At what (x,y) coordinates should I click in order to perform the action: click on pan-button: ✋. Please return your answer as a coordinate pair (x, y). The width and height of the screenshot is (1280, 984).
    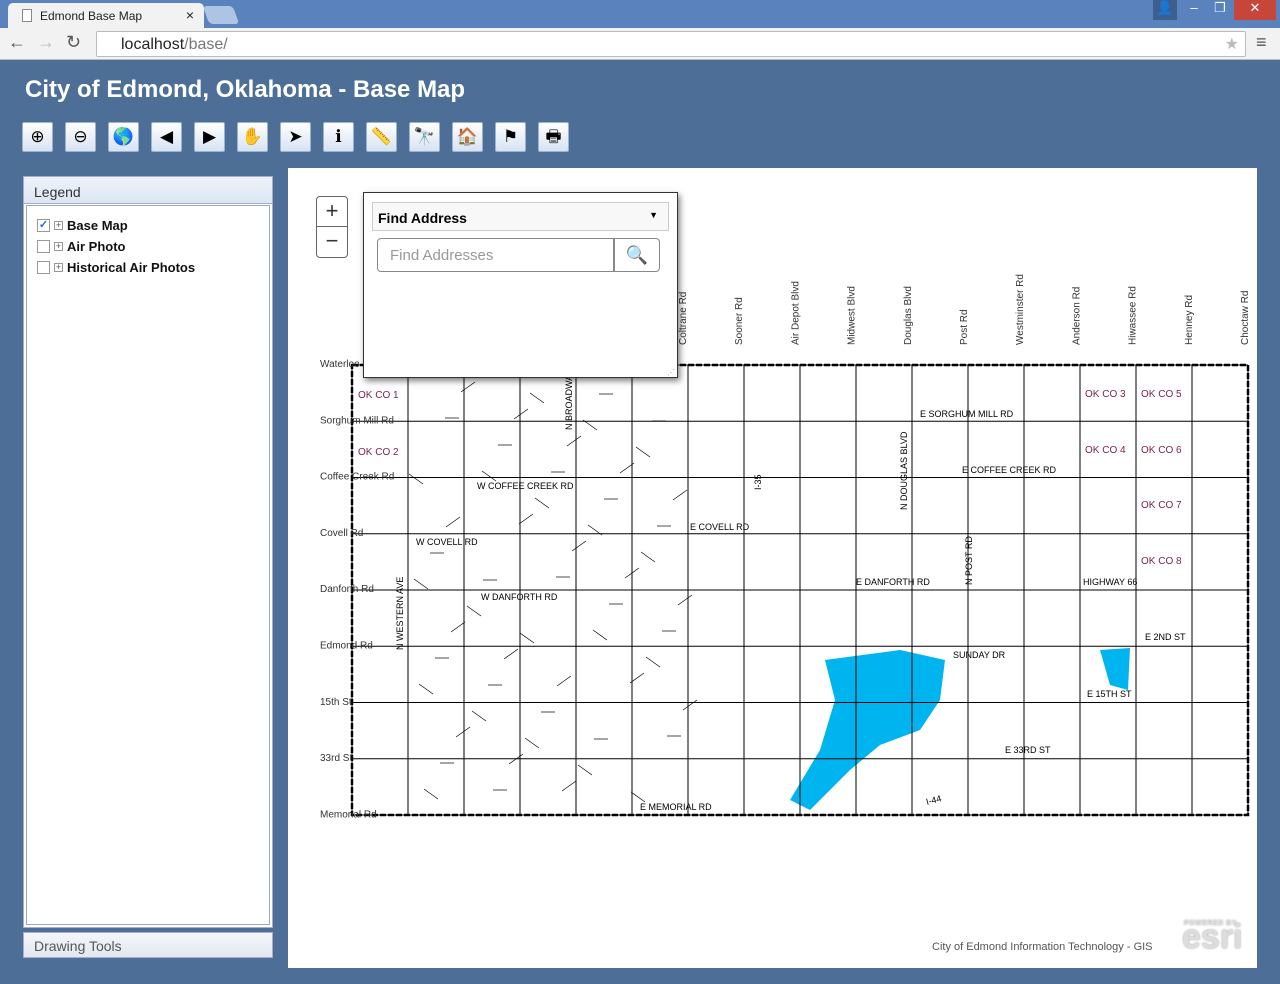
    Looking at the image, I should click on (252, 137).